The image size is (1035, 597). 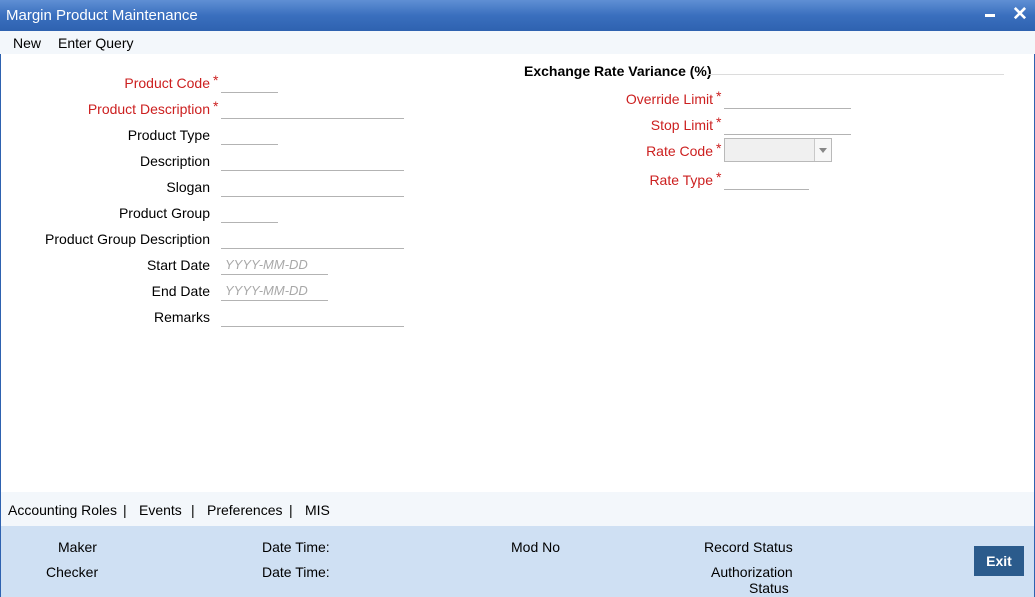 I want to click on enter-query-menu-item: Enter Query, so click(x=95, y=43).